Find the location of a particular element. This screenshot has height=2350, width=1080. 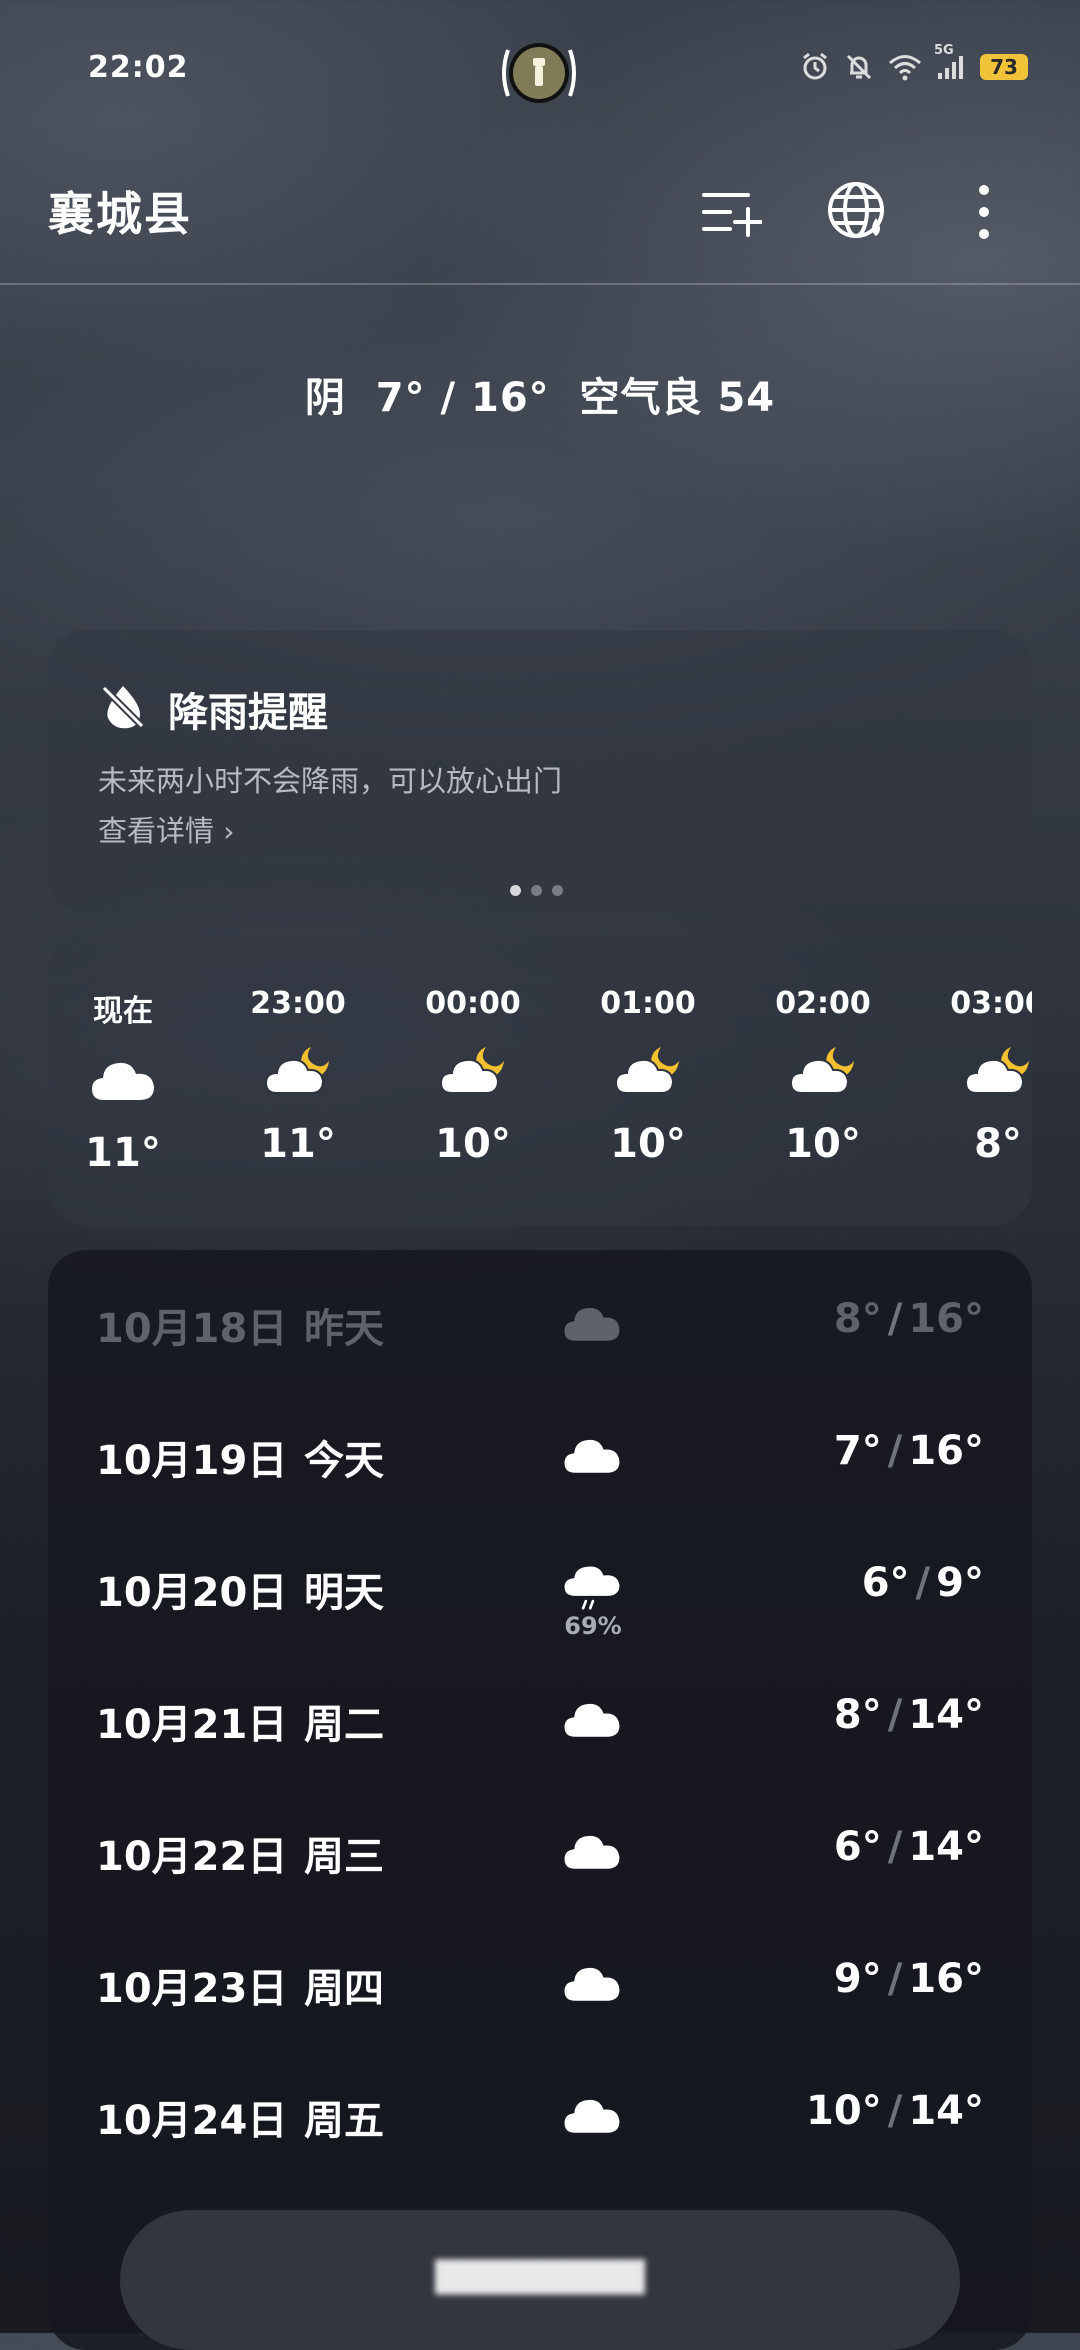

hourly-item: 23:00 11° is located at coordinates (298, 1051).